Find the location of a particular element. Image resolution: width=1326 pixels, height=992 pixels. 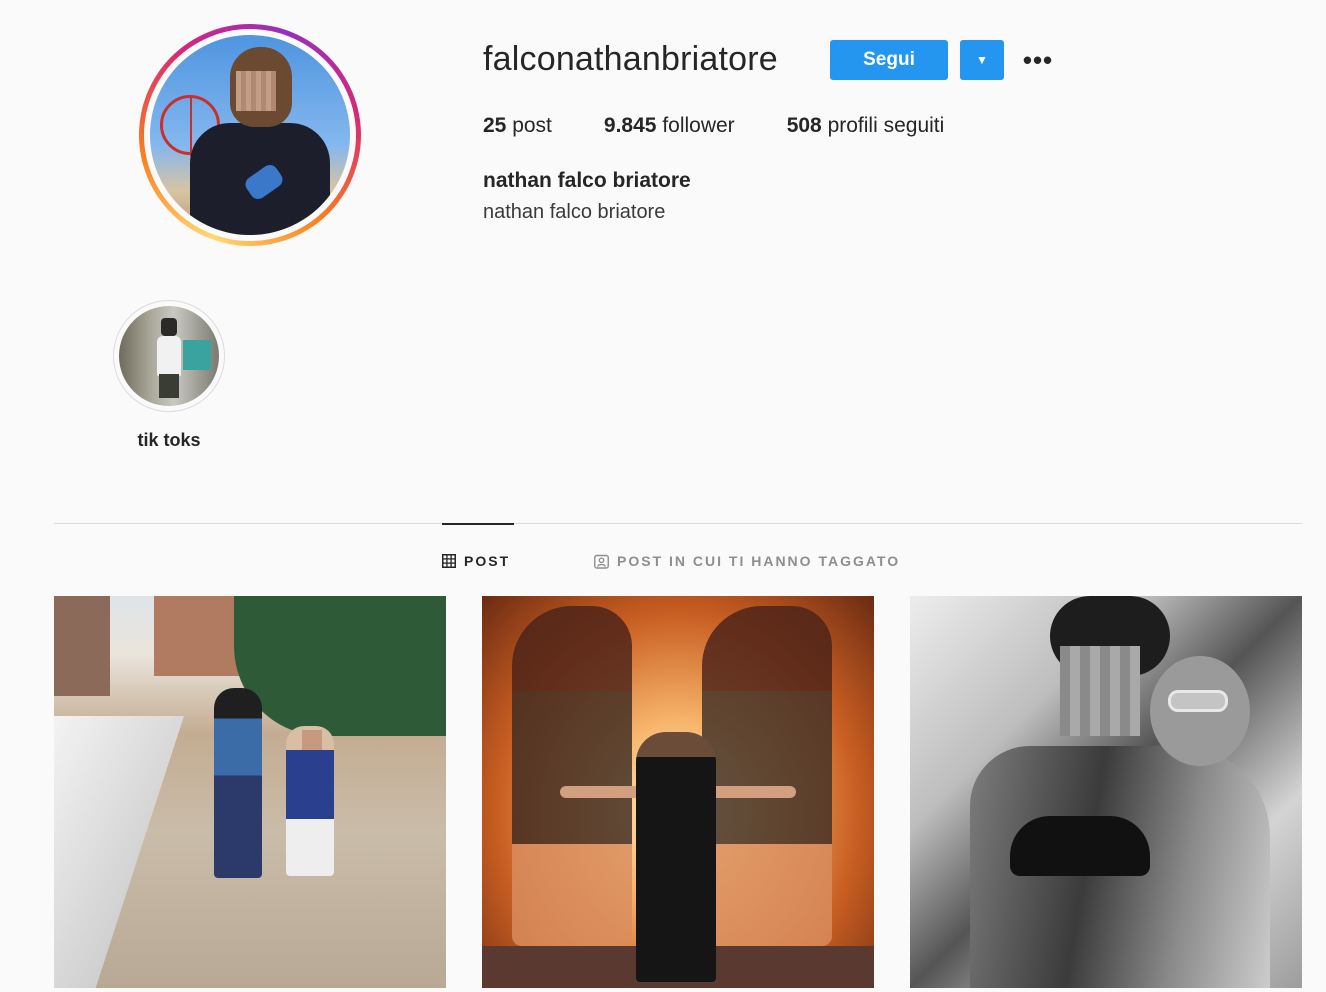

avatar-photo is located at coordinates (250, 135).